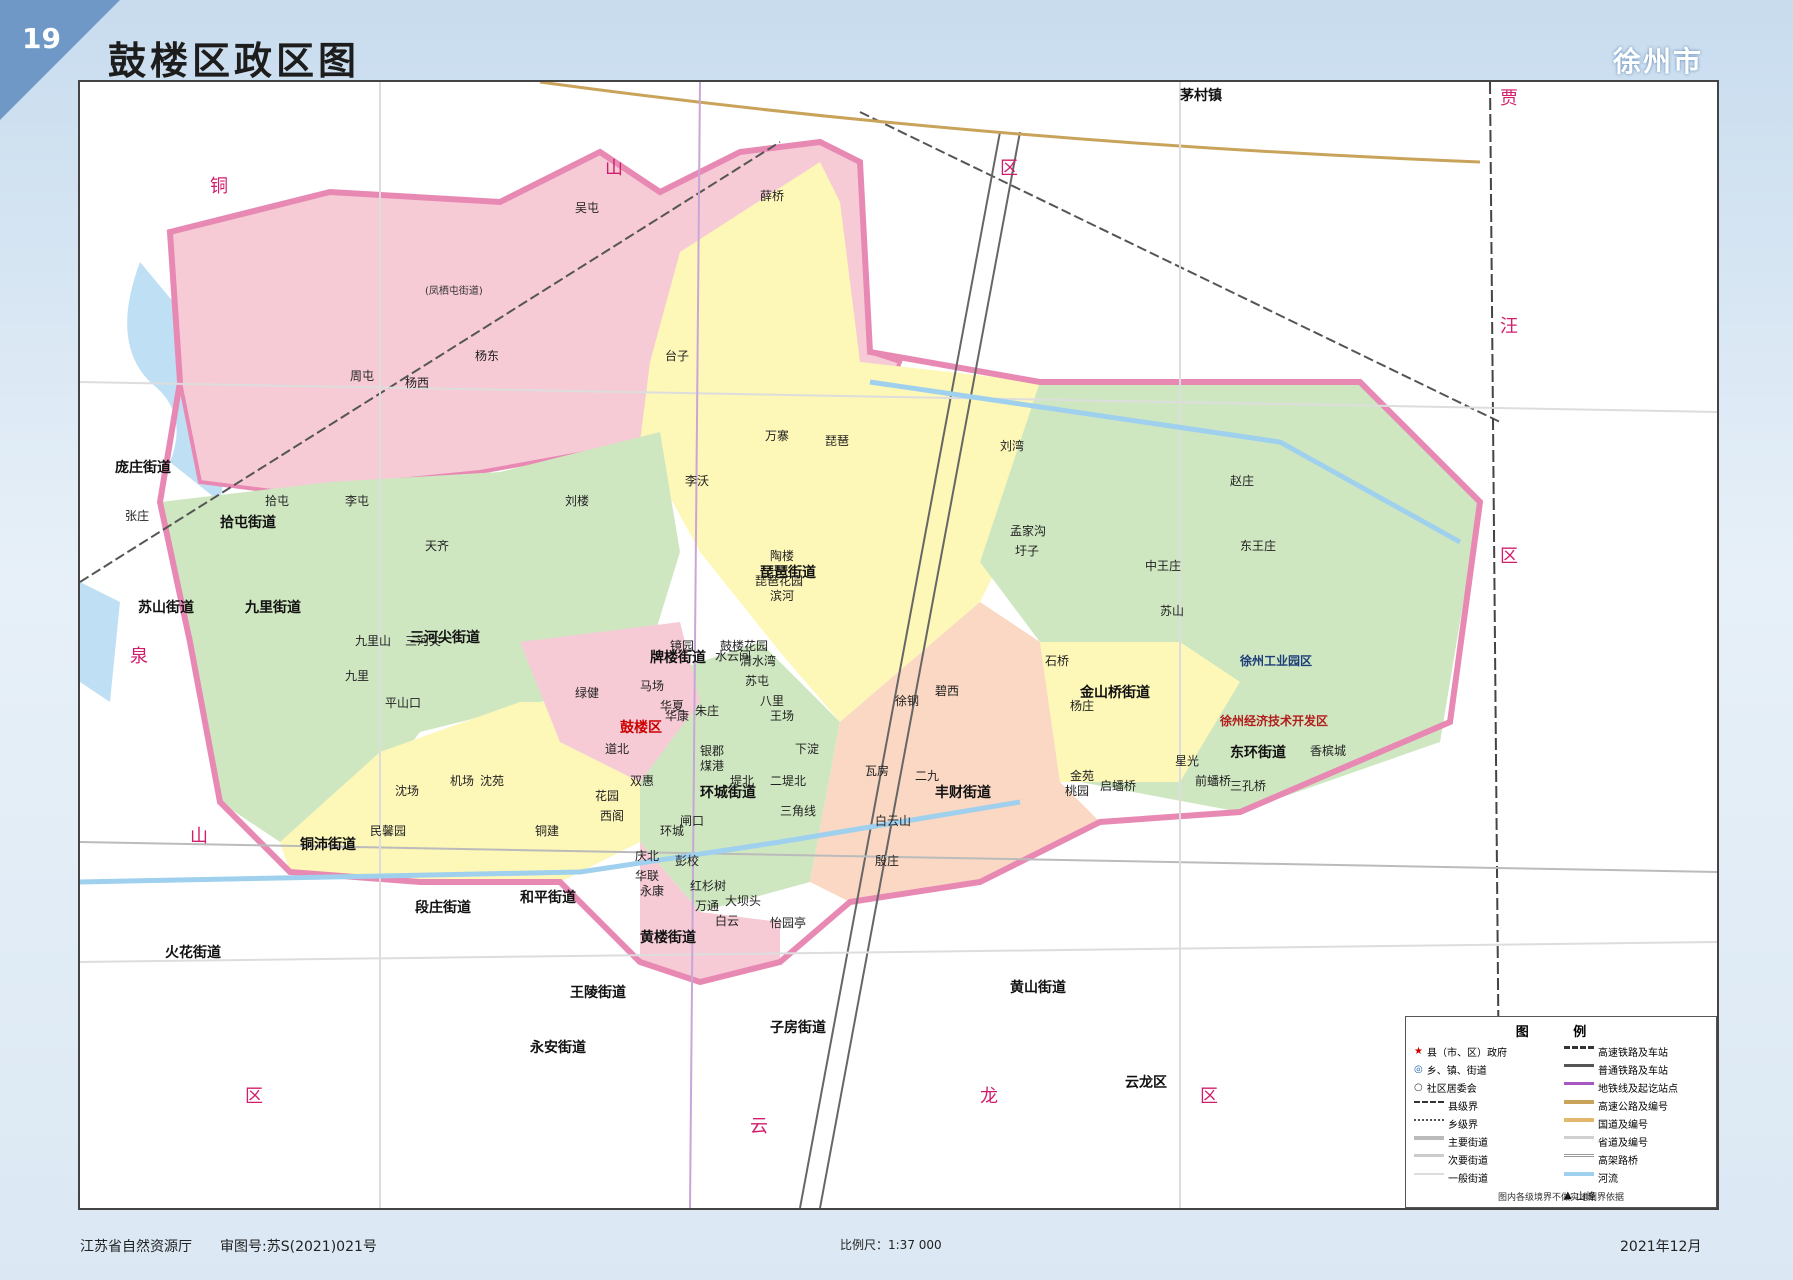 The width and height of the screenshot is (1793, 1280). What do you see at coordinates (837, 441) in the screenshot?
I see `village-label: 琵琶` at bounding box center [837, 441].